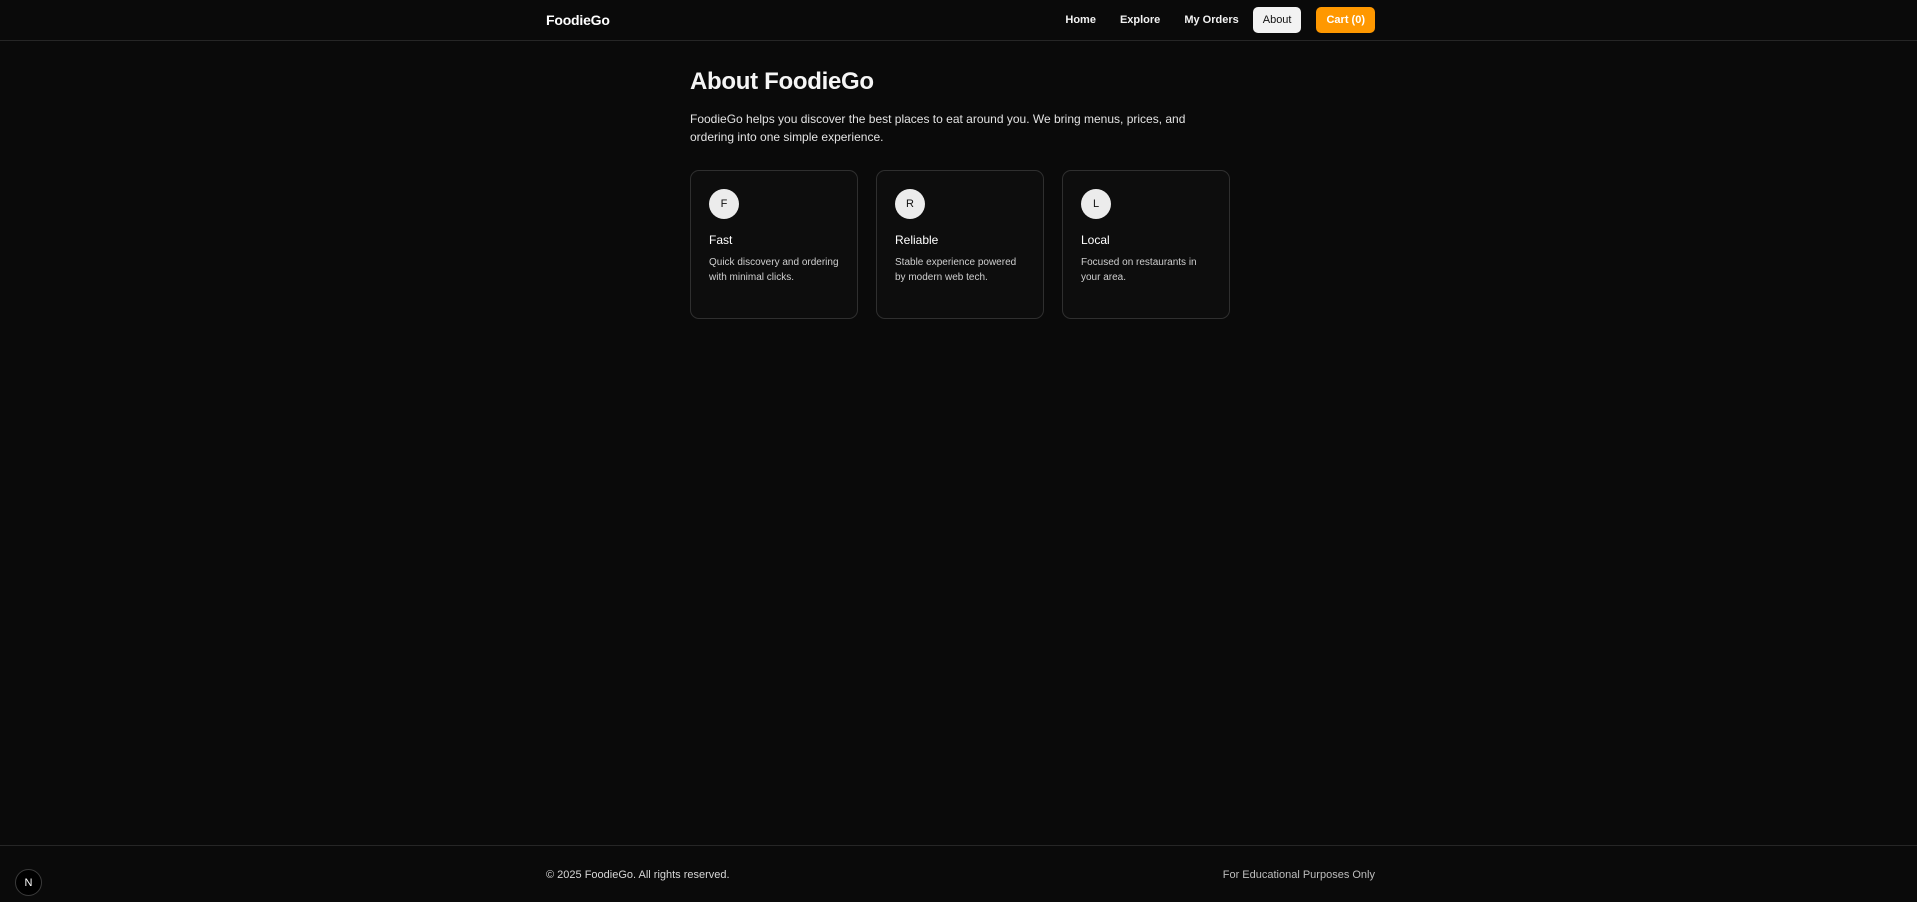  I want to click on feature-title: Fast, so click(721, 240).